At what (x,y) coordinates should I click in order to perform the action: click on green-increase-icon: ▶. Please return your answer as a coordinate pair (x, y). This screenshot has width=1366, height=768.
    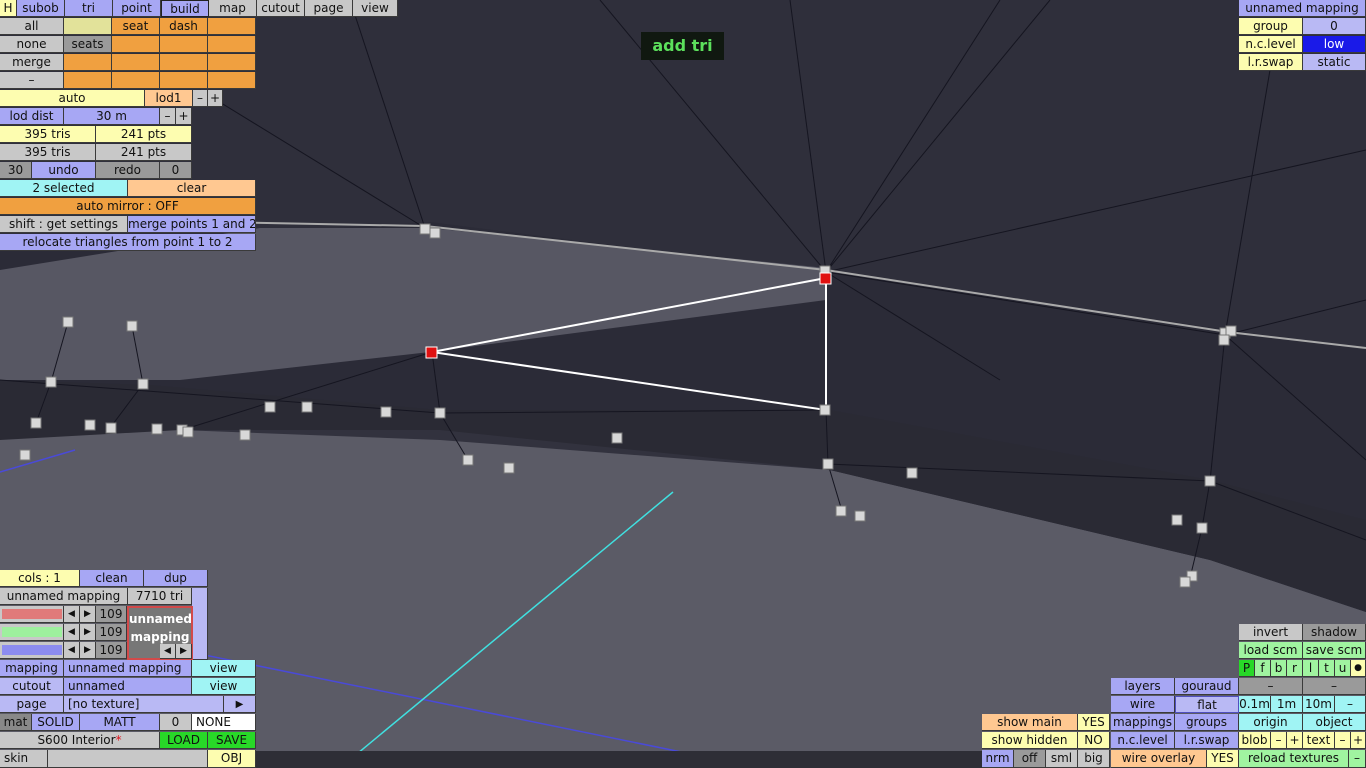
    Looking at the image, I should click on (88, 632).